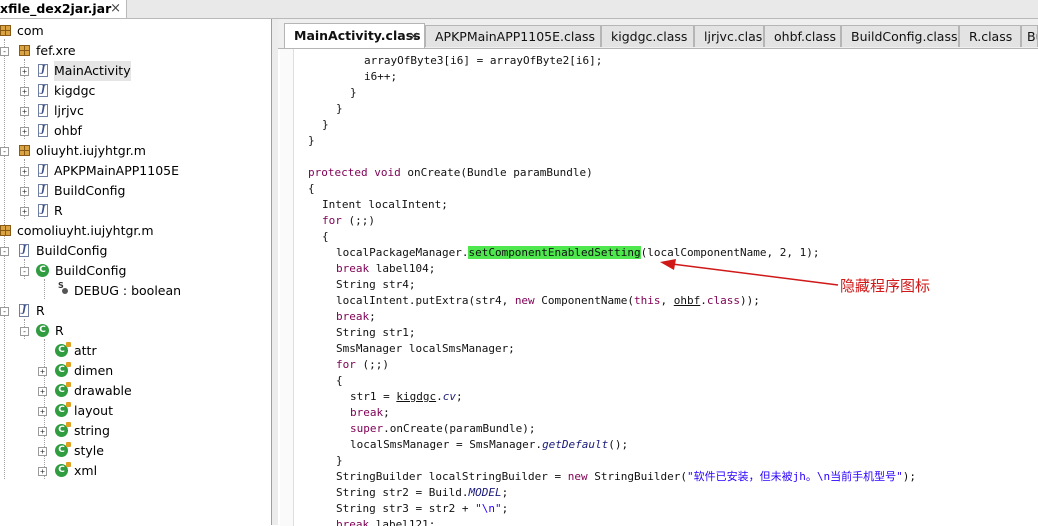  Describe the element at coordinates (668, 264) in the screenshot. I see `annotation-arrow-head` at that location.